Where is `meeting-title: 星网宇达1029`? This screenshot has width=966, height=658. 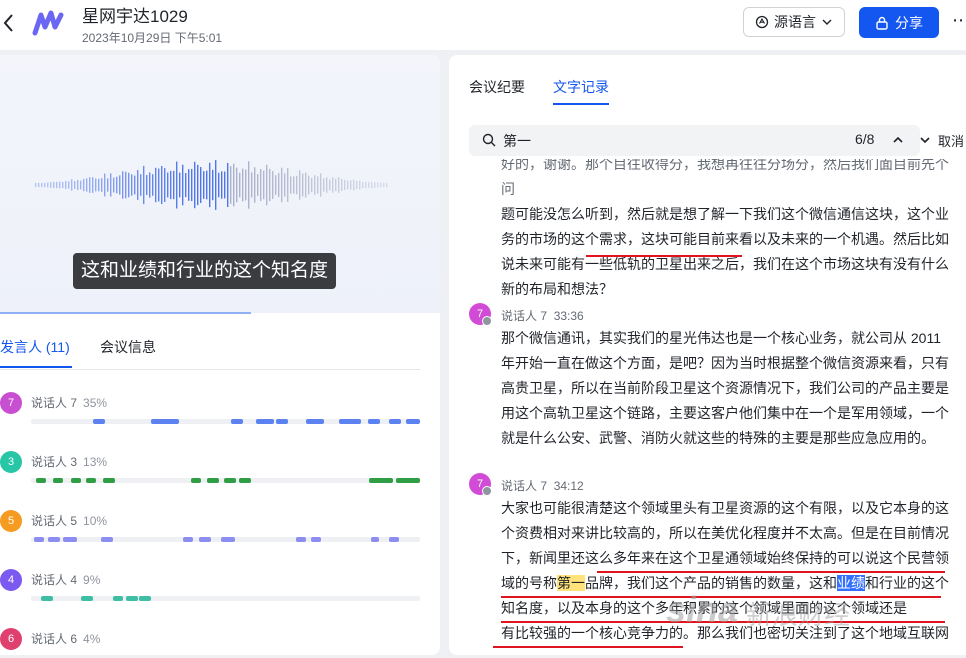
meeting-title: 星网宇达1029 is located at coordinates (135, 16).